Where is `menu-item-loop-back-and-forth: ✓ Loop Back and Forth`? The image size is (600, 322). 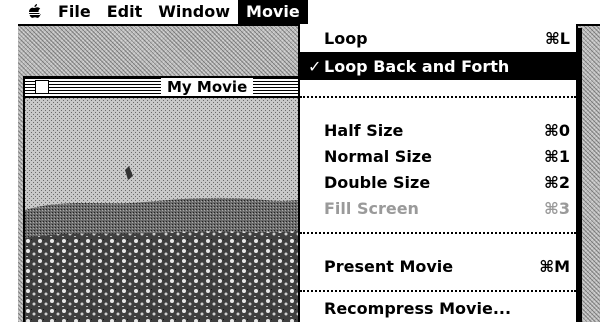
menu-item-loop-back-and-forth: ✓ Loop Back and Forth is located at coordinates (438, 66).